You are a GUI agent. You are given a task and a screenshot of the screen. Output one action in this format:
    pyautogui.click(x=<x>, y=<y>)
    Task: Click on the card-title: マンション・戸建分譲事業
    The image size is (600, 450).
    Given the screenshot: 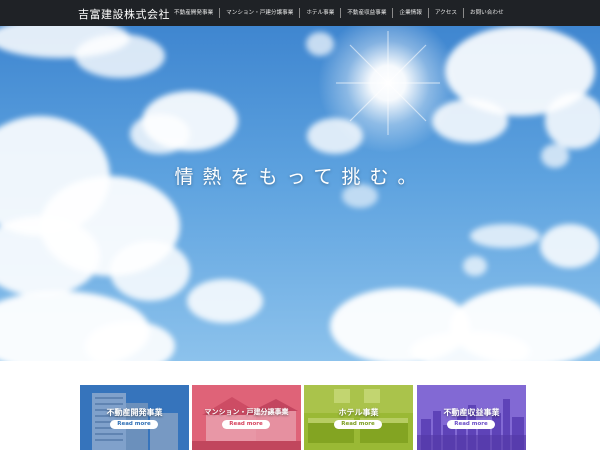 What is the action you would take?
    pyautogui.click(x=246, y=412)
    